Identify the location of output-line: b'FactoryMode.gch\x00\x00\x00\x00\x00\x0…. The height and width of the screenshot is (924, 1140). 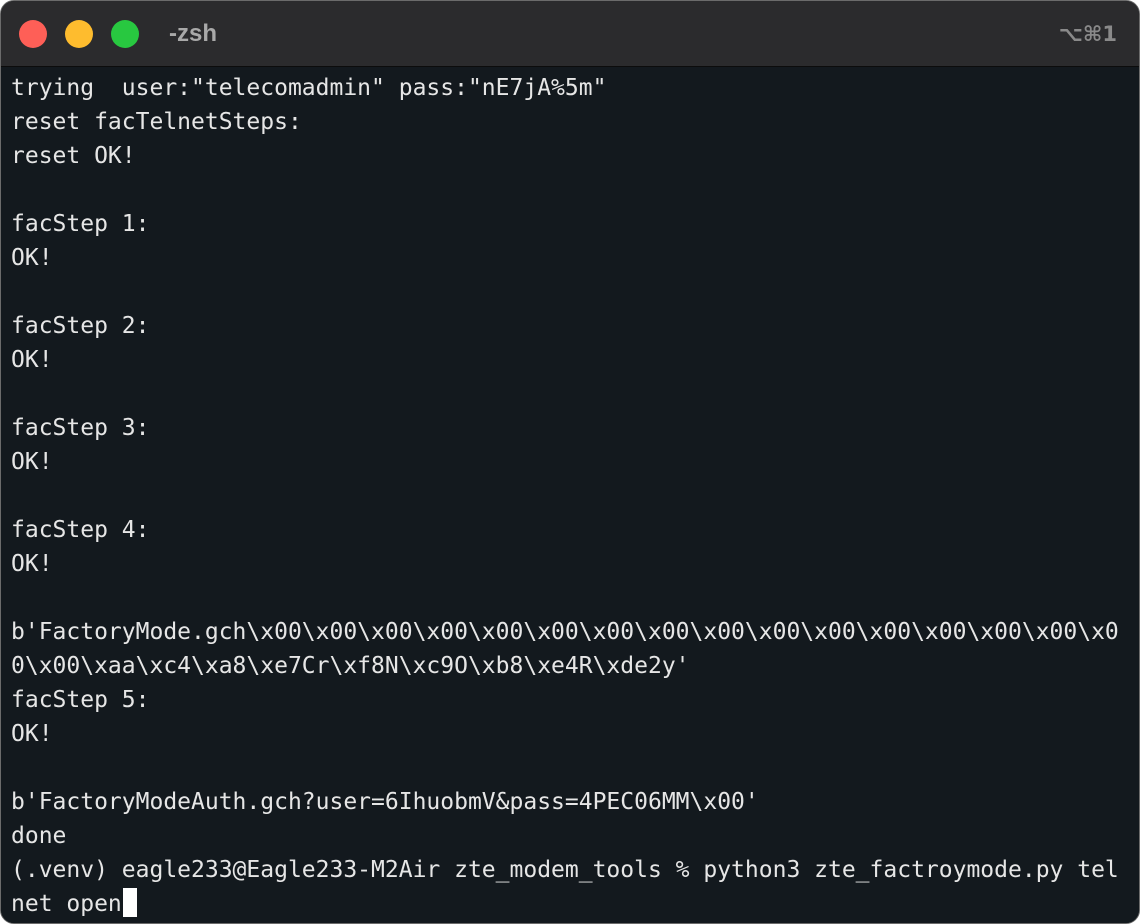
(565, 632).